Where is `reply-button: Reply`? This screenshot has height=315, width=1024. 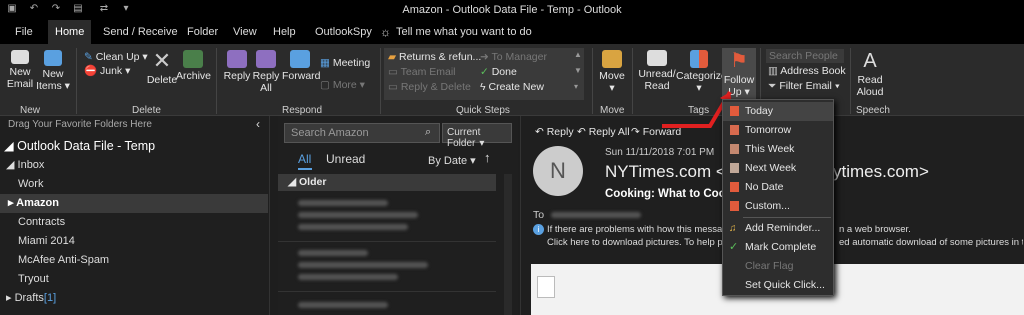
reply-button: Reply is located at coordinates (237, 66).